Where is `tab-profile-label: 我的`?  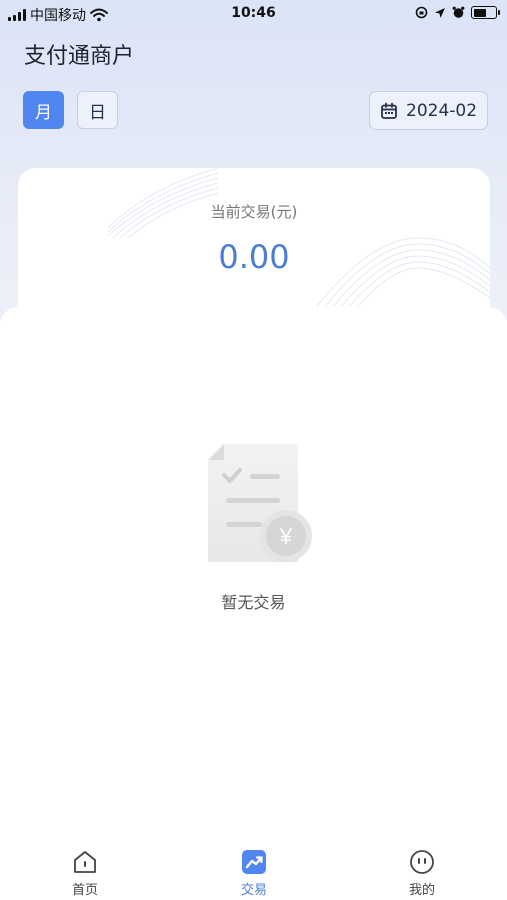 tab-profile-label: 我的 is located at coordinates (421, 890).